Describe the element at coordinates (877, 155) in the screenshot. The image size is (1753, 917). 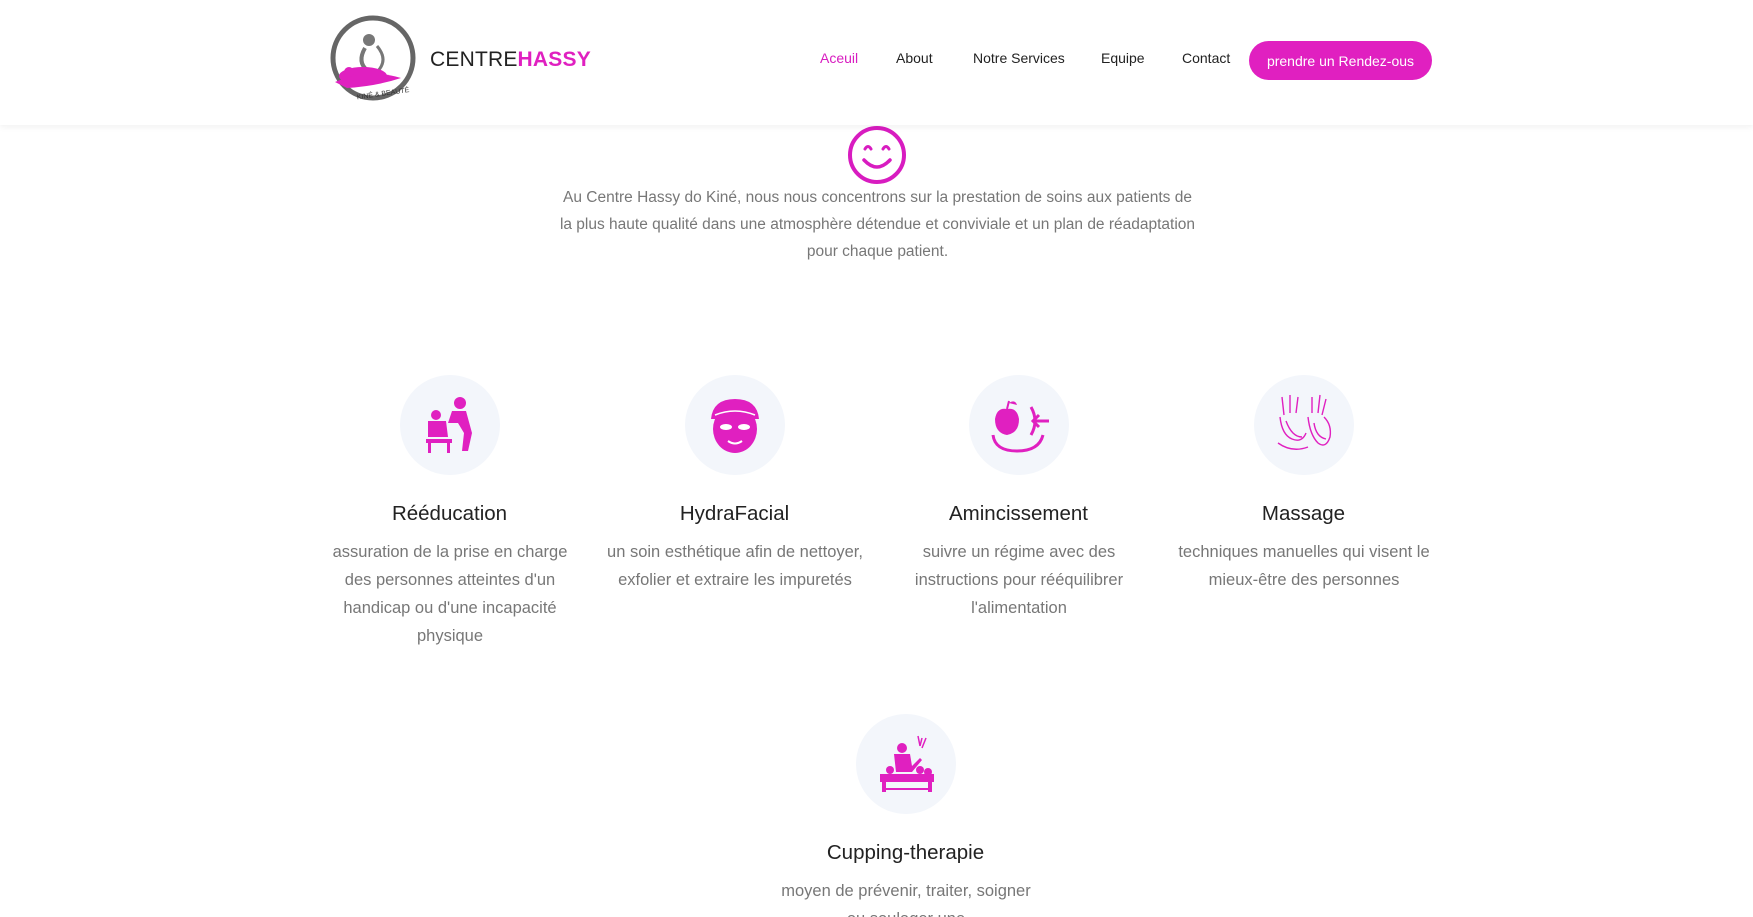
I see `smile-icon` at that location.